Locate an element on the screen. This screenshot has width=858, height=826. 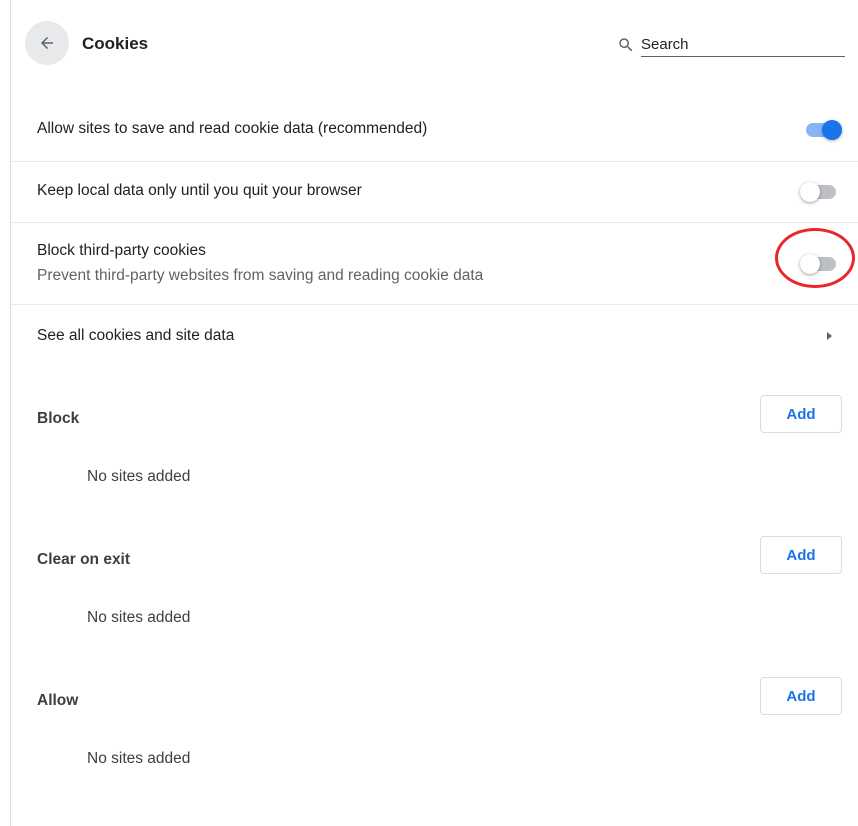
add-clear-on-exit-site-button: Add is located at coordinates (801, 555).